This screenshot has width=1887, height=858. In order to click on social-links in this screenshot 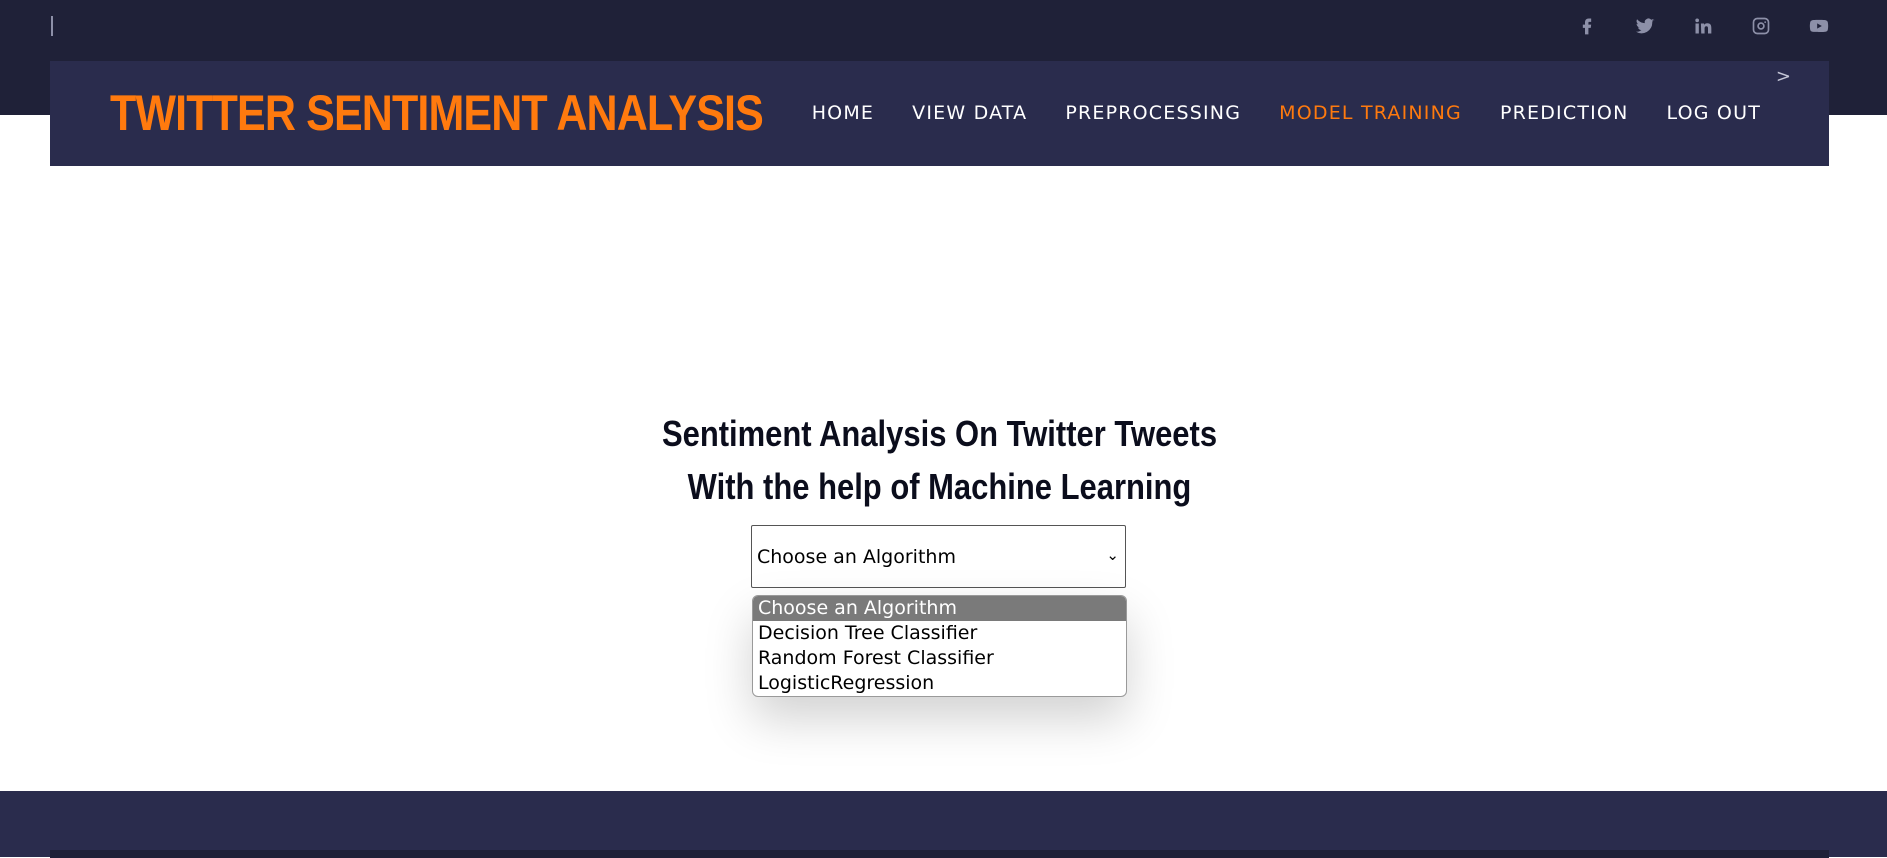, I will do `click(1703, 26)`.